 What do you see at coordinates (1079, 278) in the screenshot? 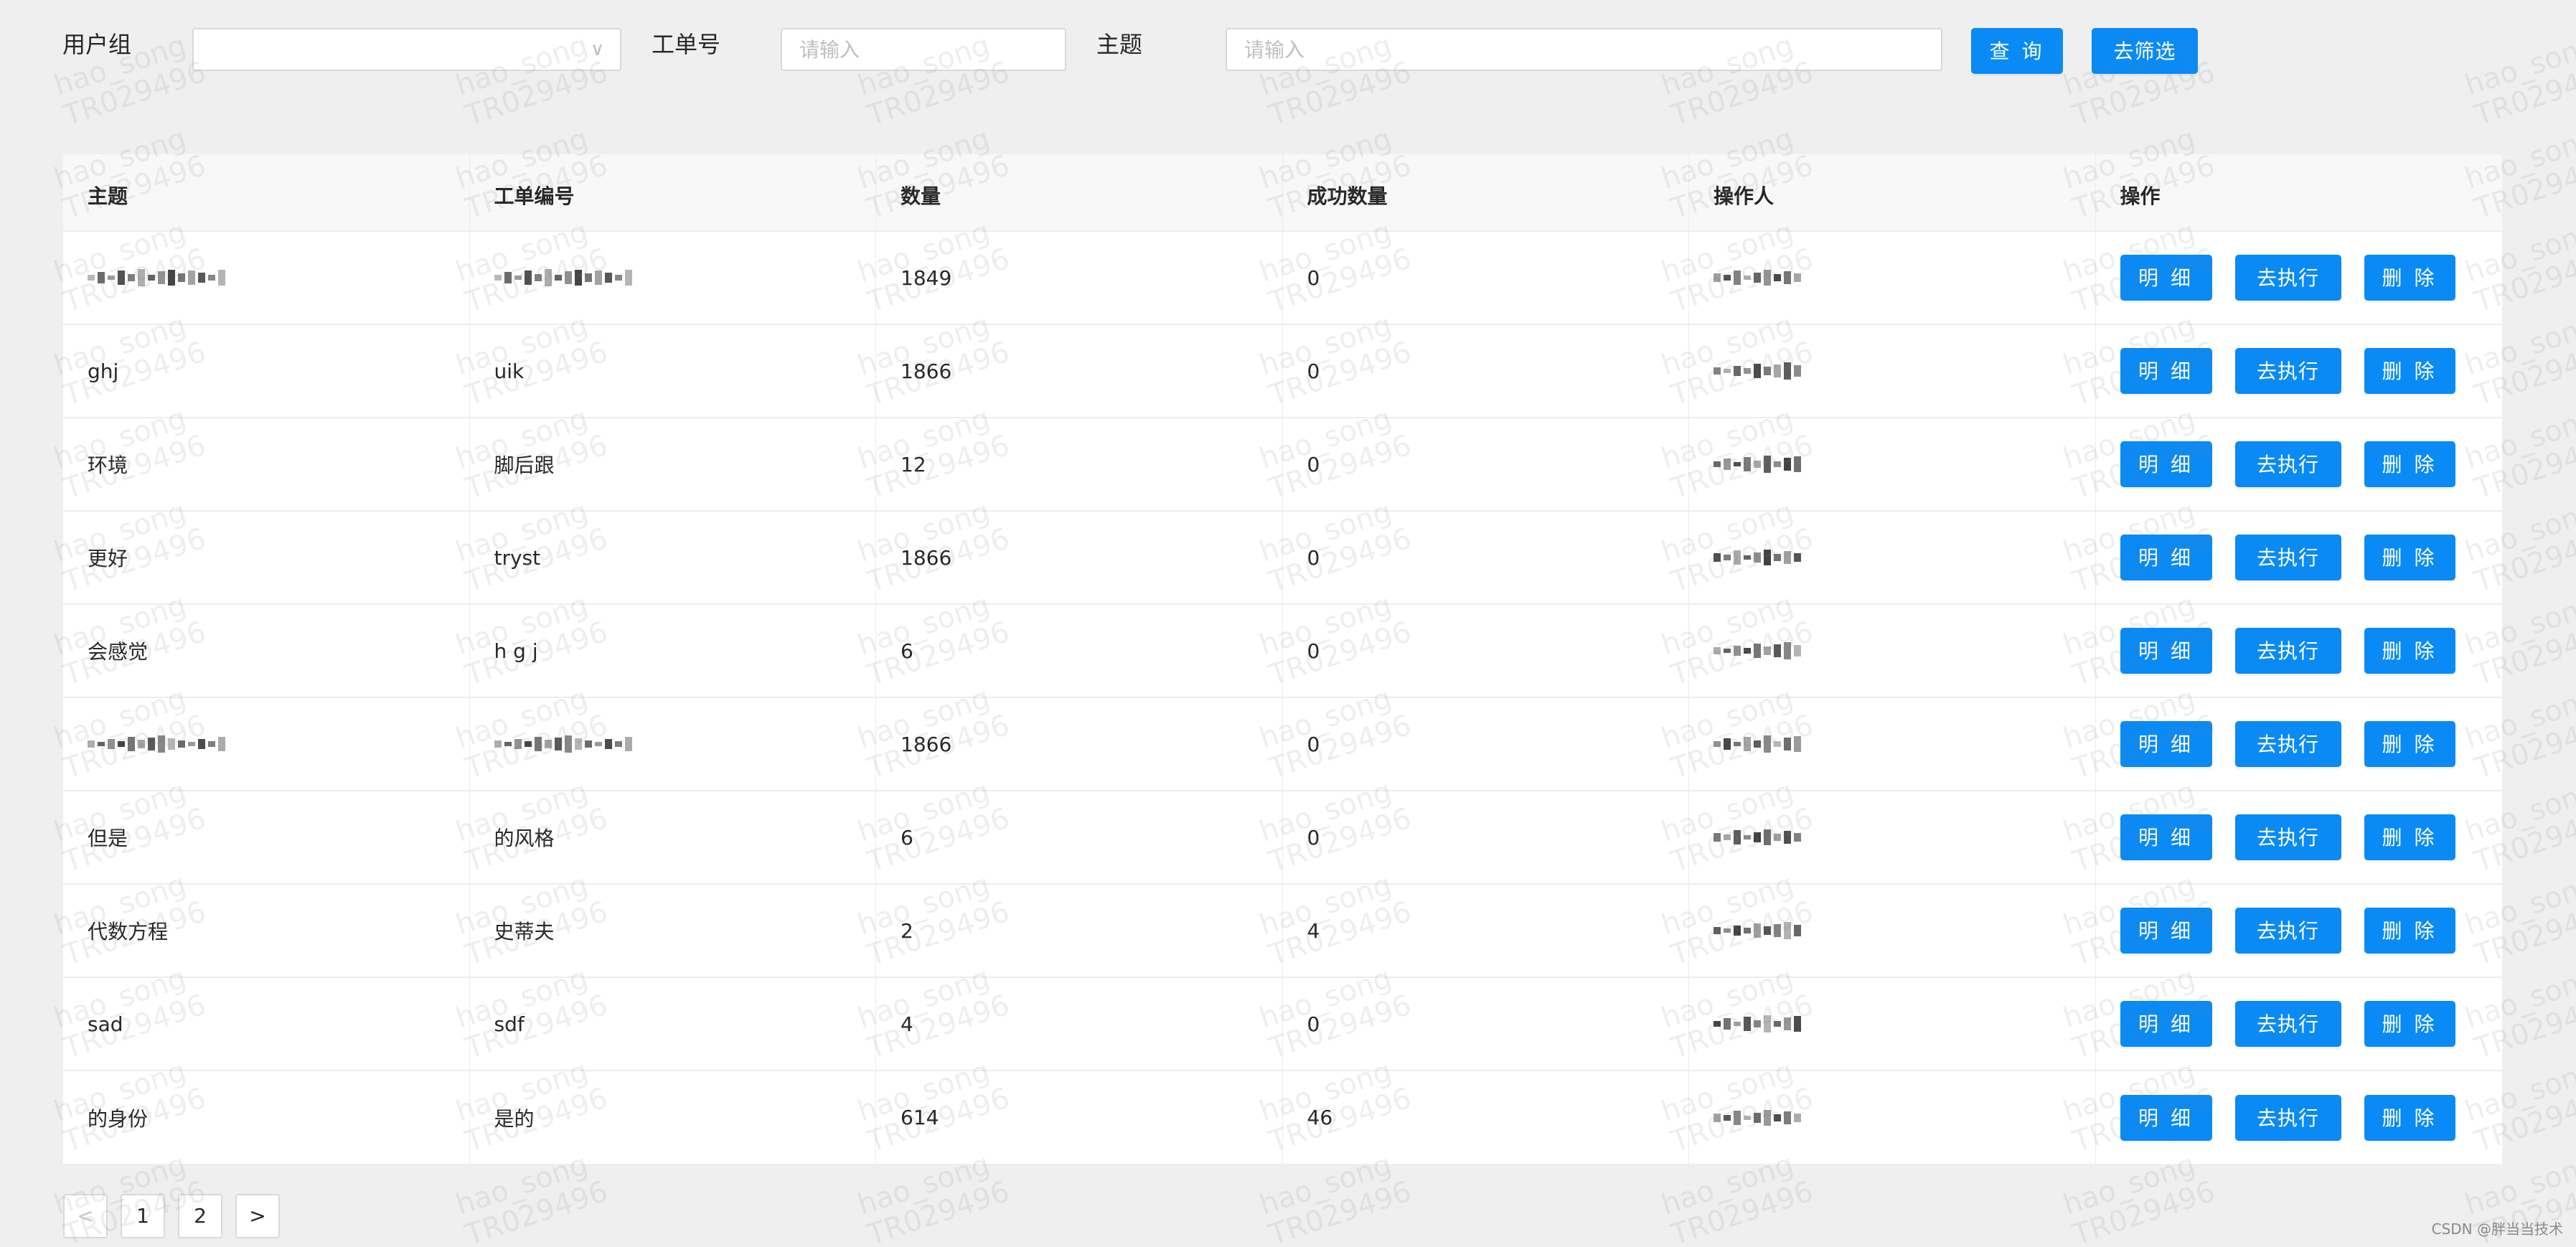
I see `cell-quantity: 1849` at bounding box center [1079, 278].